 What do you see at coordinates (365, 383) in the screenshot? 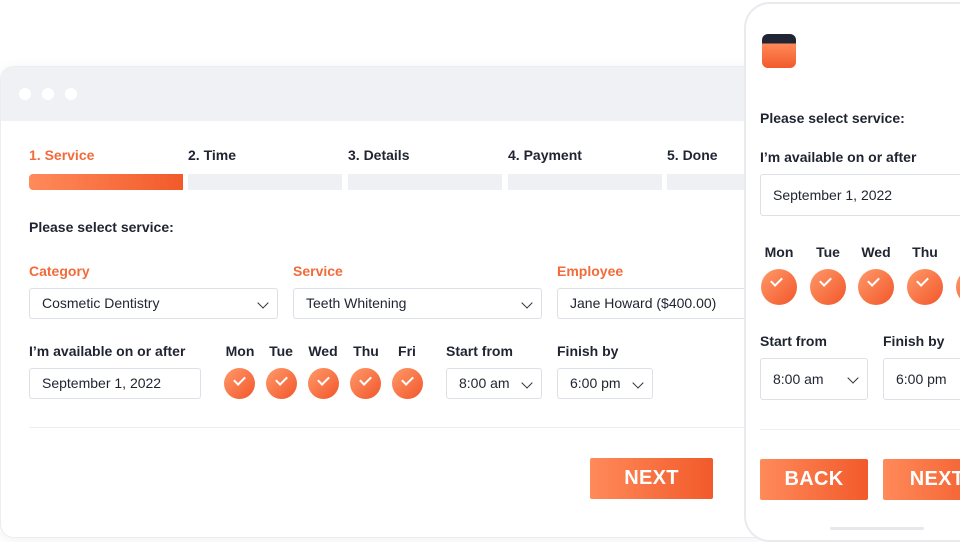
I see `day-checkbox-thu` at bounding box center [365, 383].